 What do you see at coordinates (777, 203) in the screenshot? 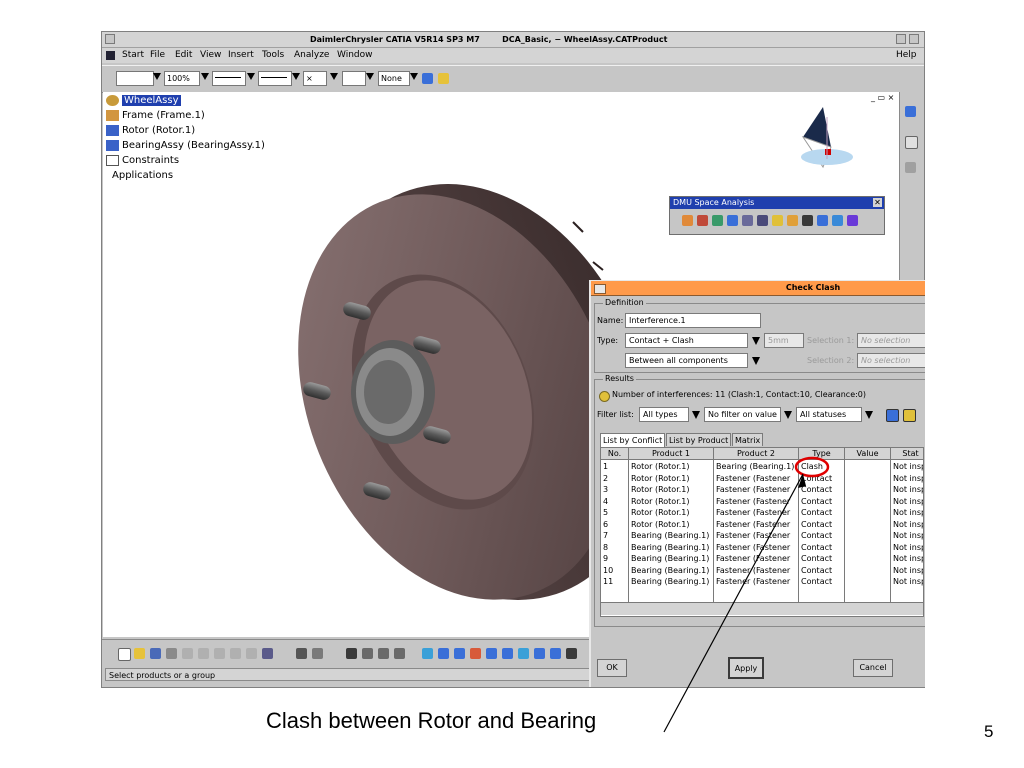
I see `dmu-toolbar-header: DMU Space Analysis ✕` at bounding box center [777, 203].